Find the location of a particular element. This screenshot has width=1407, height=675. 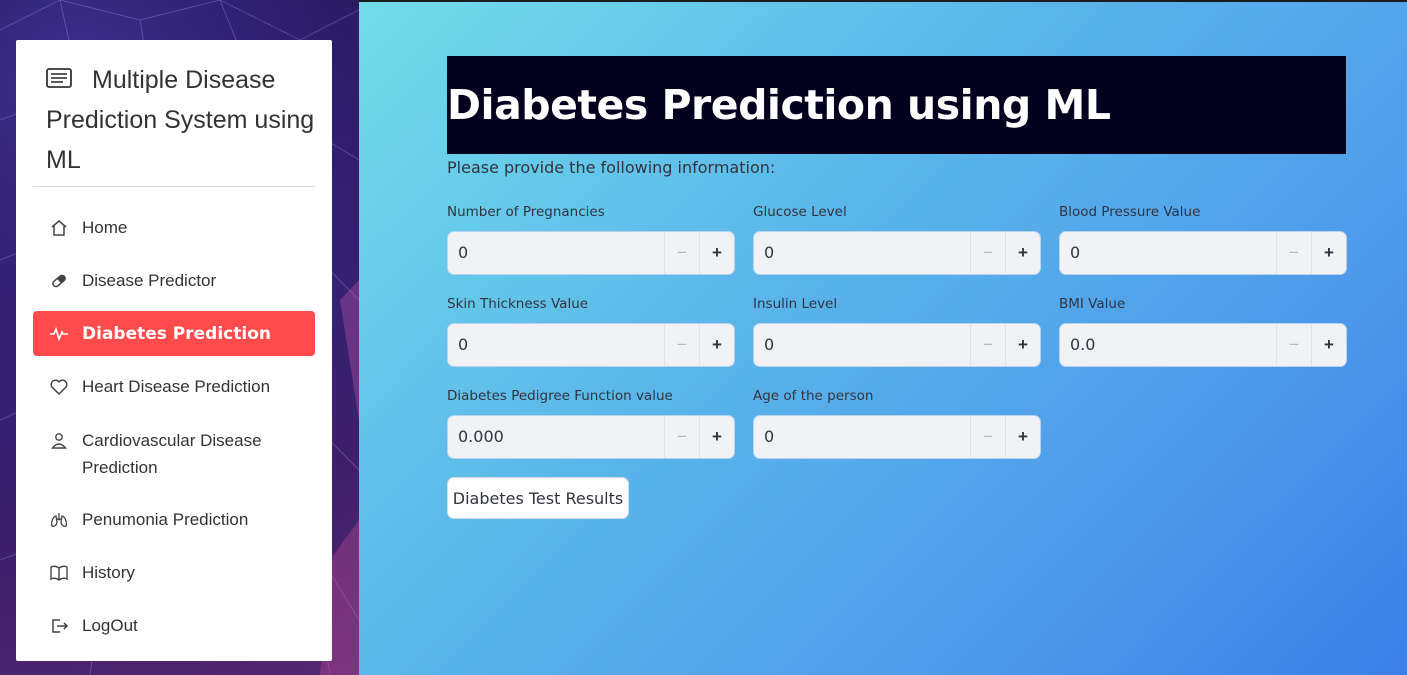

sidebar-item-pneumonia-prediction: Penumonia Prediction is located at coordinates (174, 519).